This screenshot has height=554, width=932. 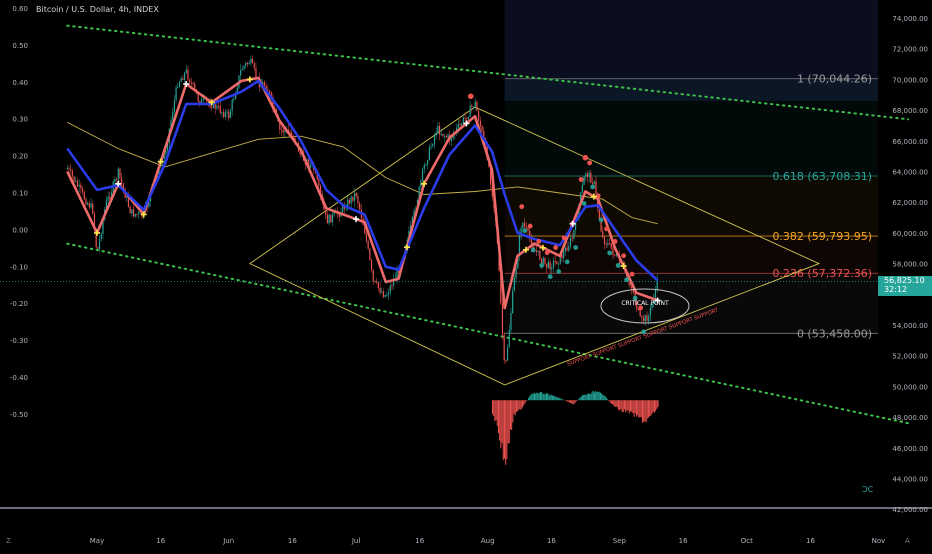 I want to click on x-axis-tick: Nov, so click(x=879, y=541).